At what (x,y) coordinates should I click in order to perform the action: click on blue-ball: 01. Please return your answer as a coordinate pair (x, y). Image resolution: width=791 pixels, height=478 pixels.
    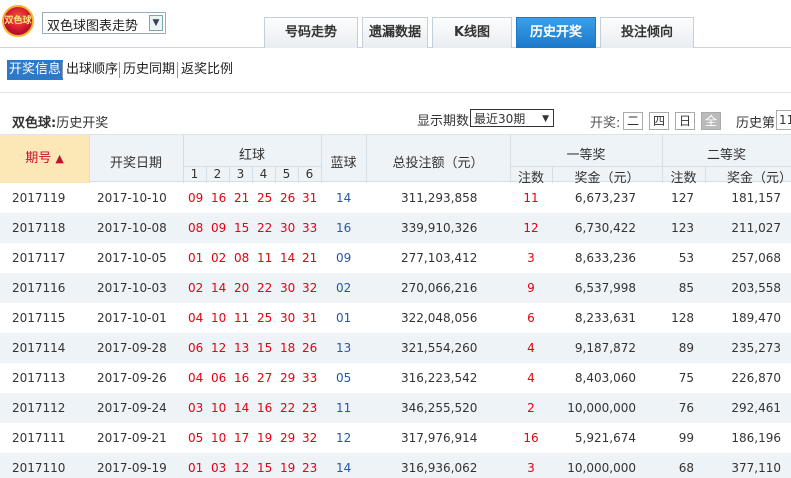
    Looking at the image, I should click on (344, 318).